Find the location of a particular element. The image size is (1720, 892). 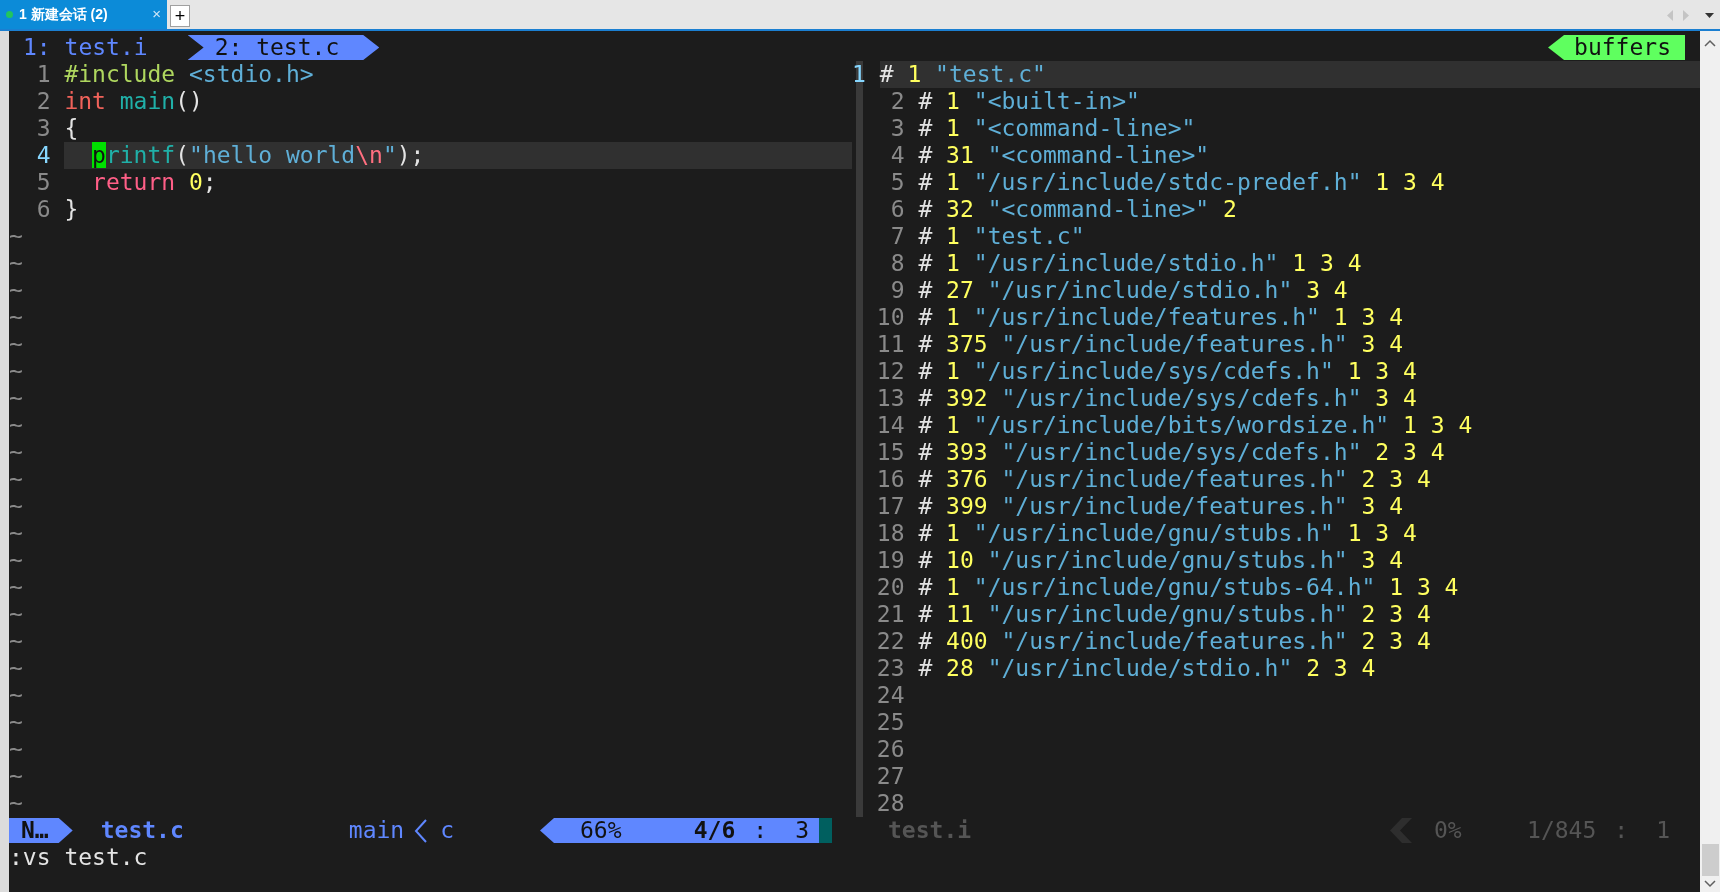

line-number: 18 is located at coordinates (890, 533).